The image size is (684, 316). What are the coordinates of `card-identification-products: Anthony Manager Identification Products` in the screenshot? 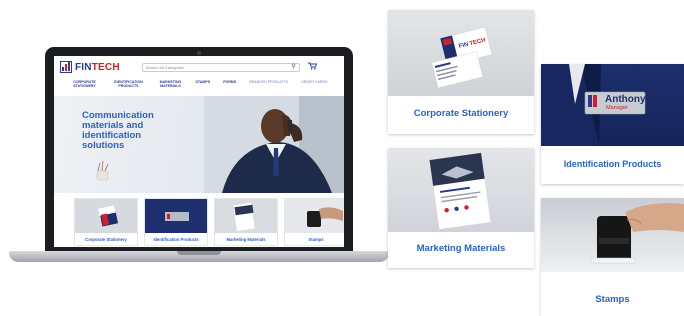 It's located at (612, 124).